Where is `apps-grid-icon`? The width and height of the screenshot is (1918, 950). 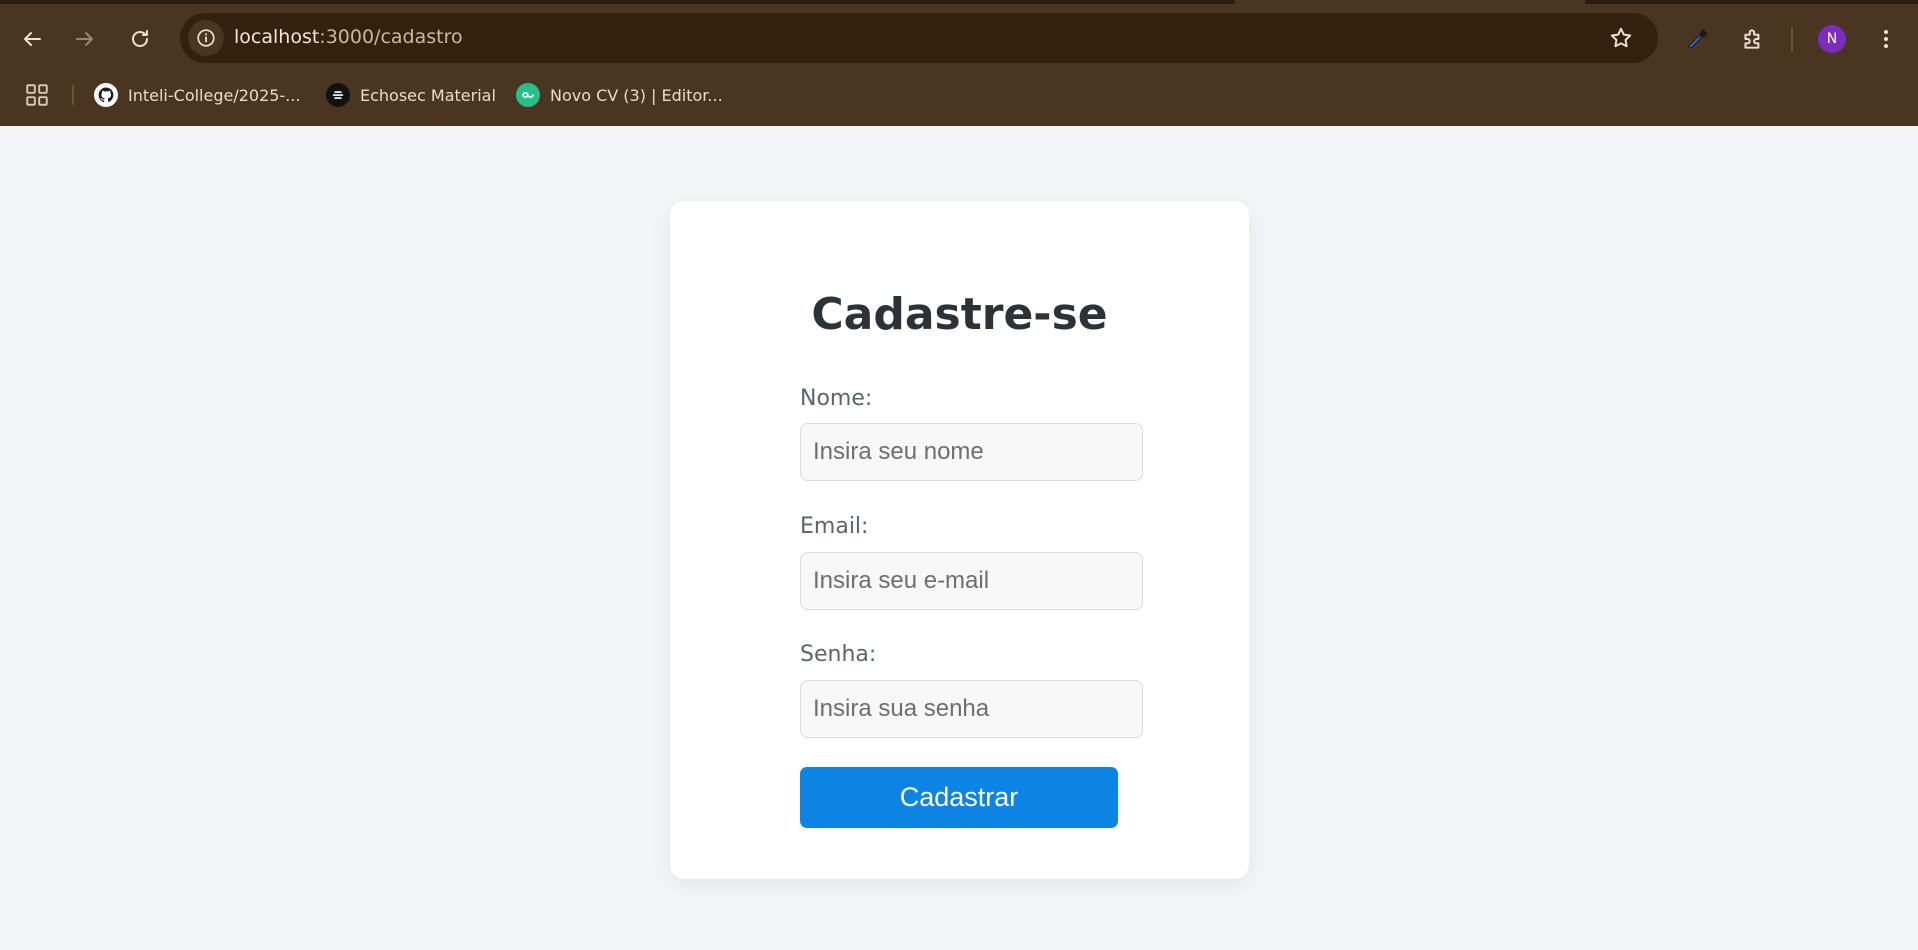
apps-grid-icon is located at coordinates (37, 95).